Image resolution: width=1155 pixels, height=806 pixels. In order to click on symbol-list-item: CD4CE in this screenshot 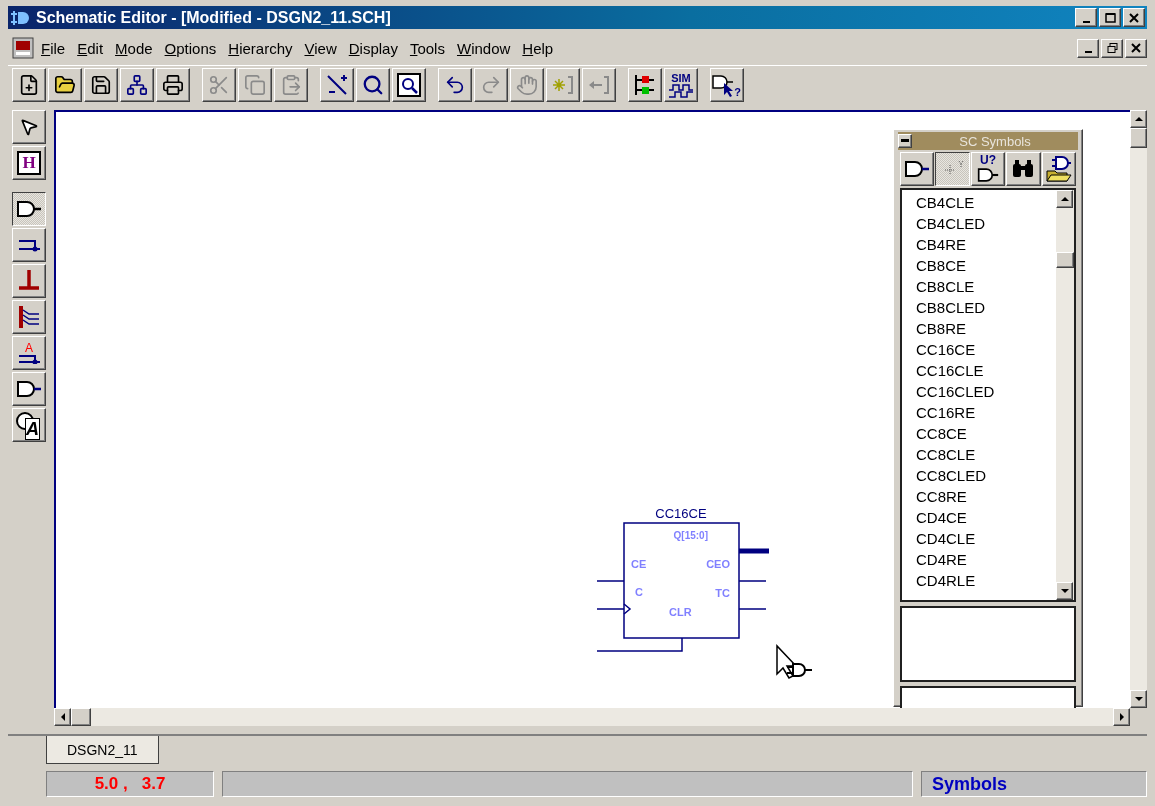, I will do `click(986, 517)`.